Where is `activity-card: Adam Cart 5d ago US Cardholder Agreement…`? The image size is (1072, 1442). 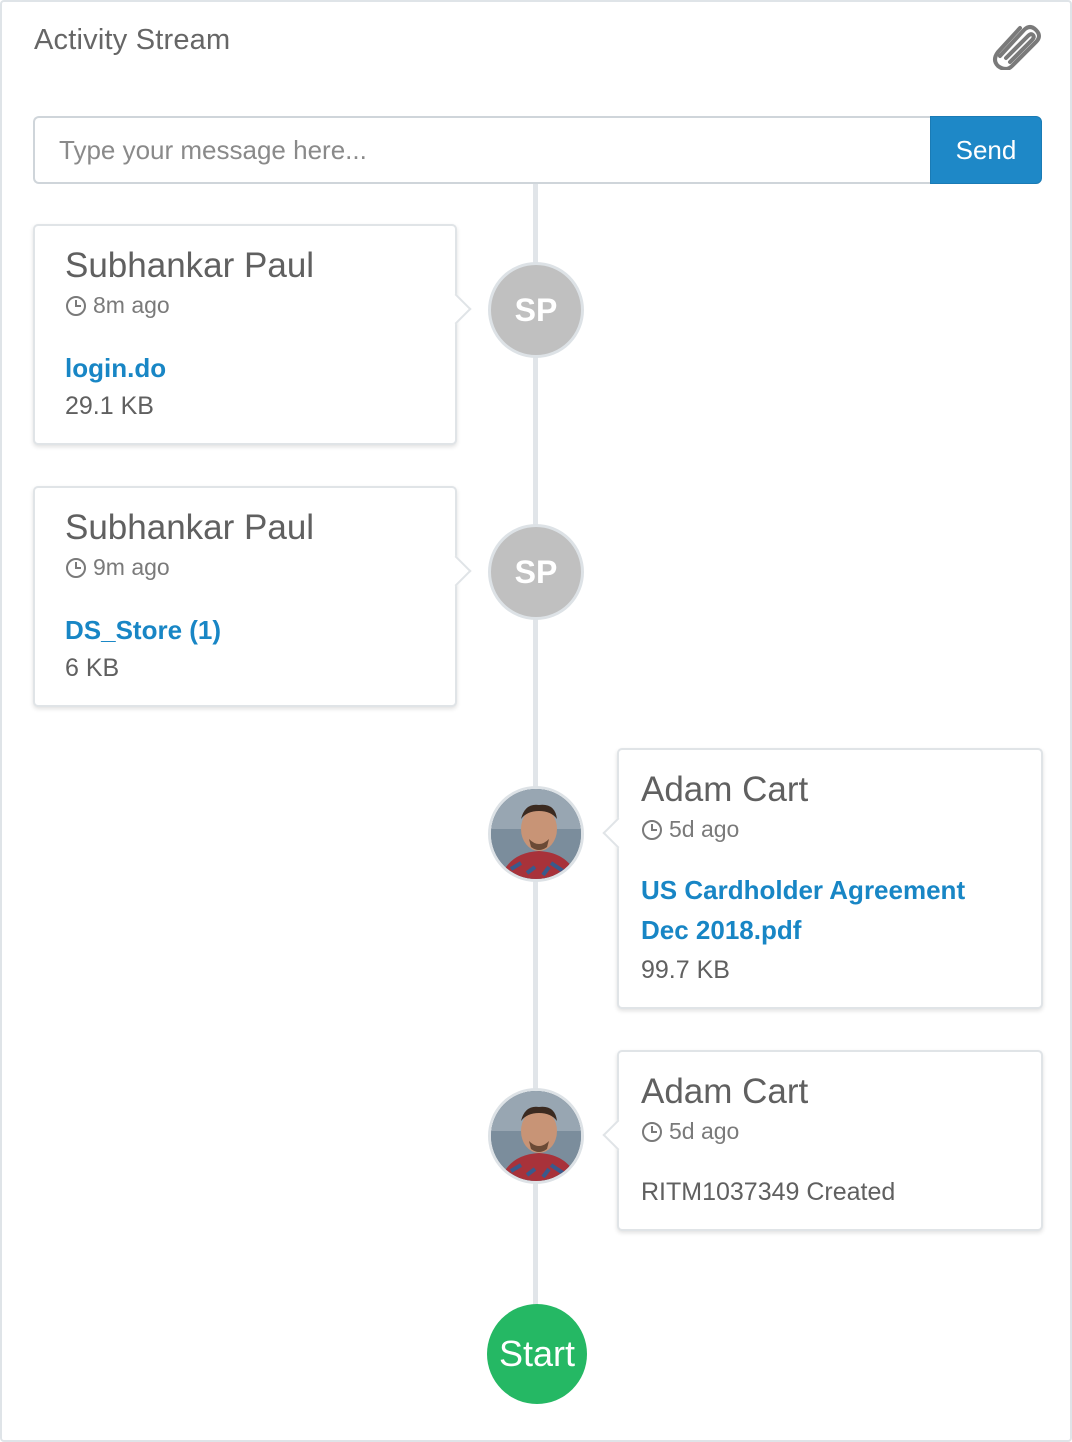
activity-card: Adam Cart 5d ago US Cardholder Agreement… is located at coordinates (822, 878).